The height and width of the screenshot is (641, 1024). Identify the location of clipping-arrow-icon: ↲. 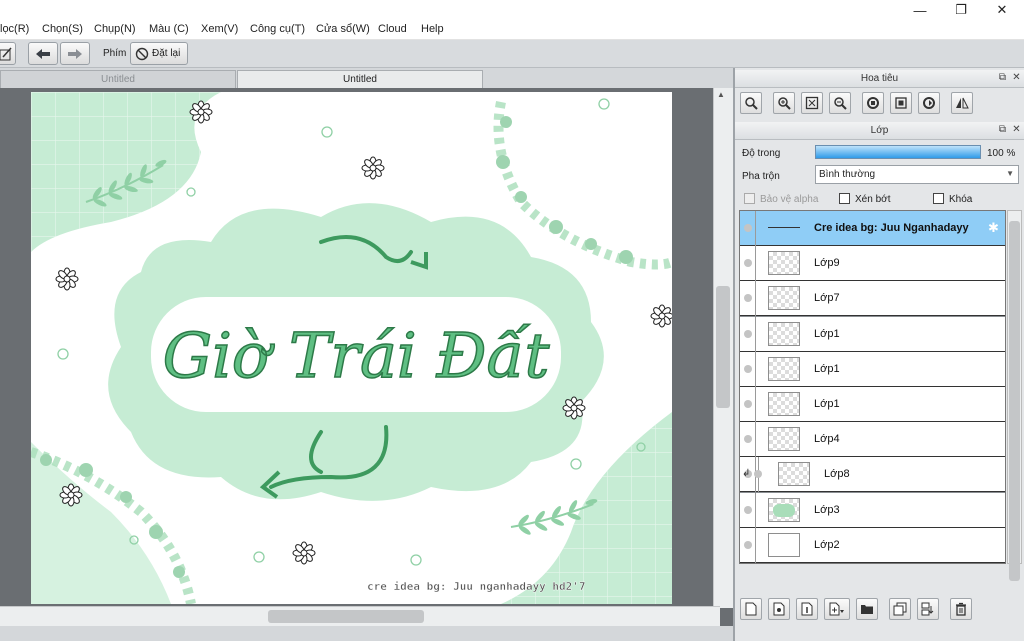
(746, 474).